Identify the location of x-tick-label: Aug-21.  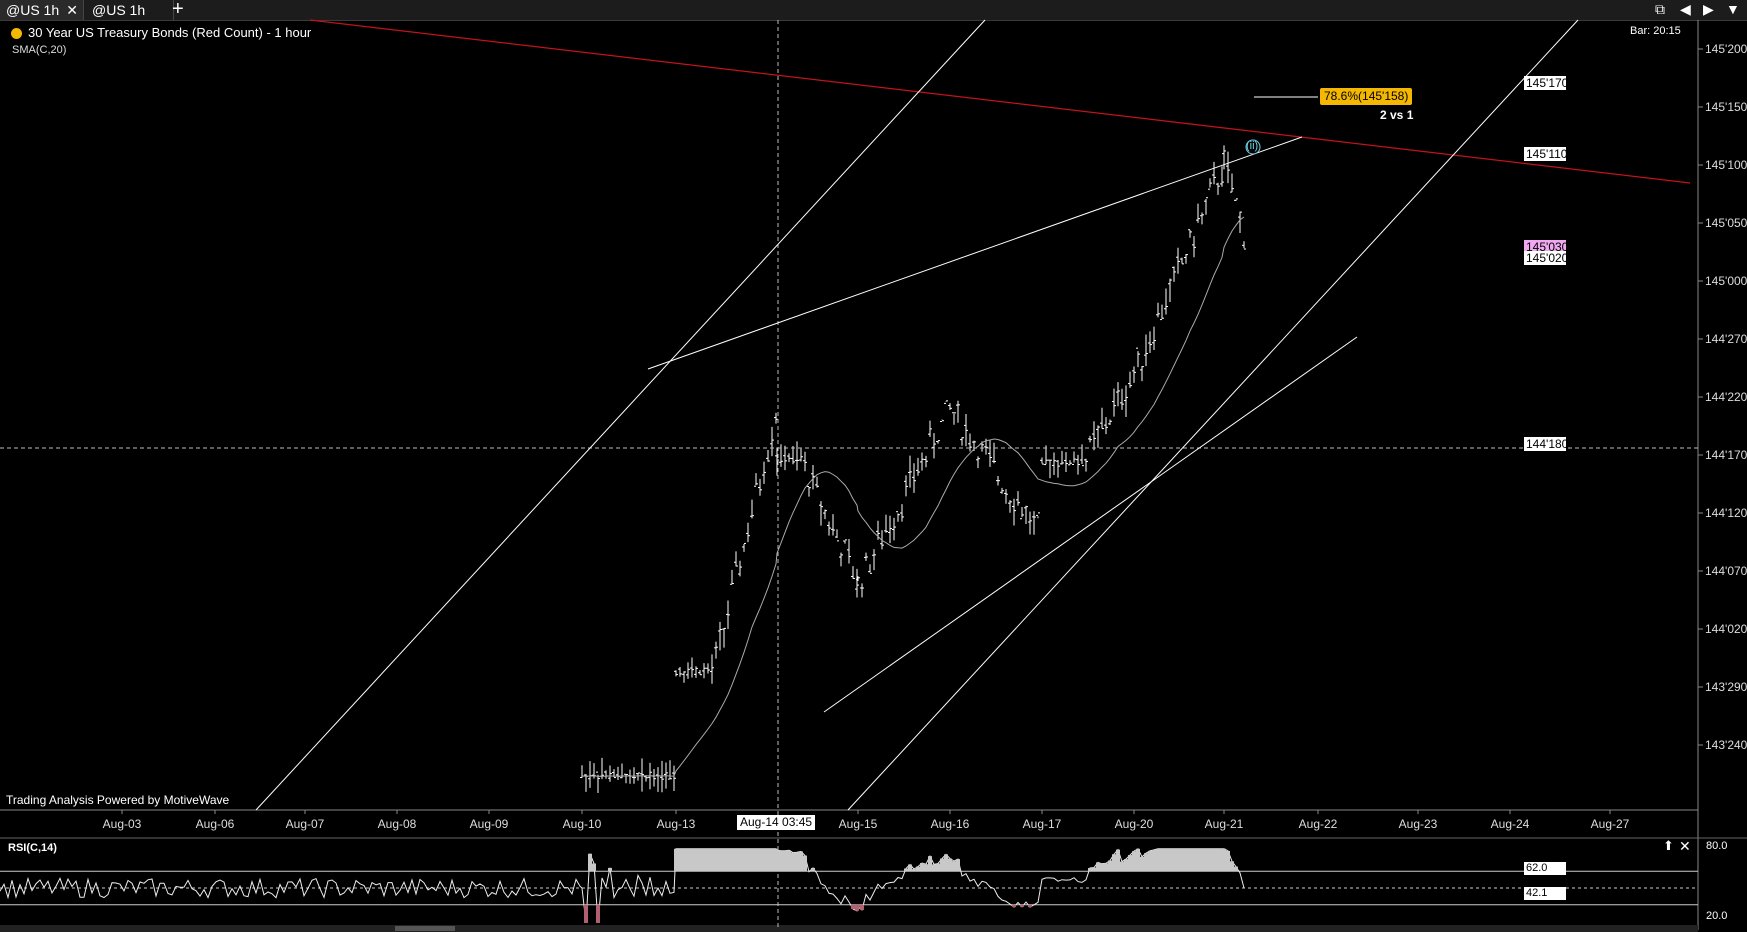
(1224, 824).